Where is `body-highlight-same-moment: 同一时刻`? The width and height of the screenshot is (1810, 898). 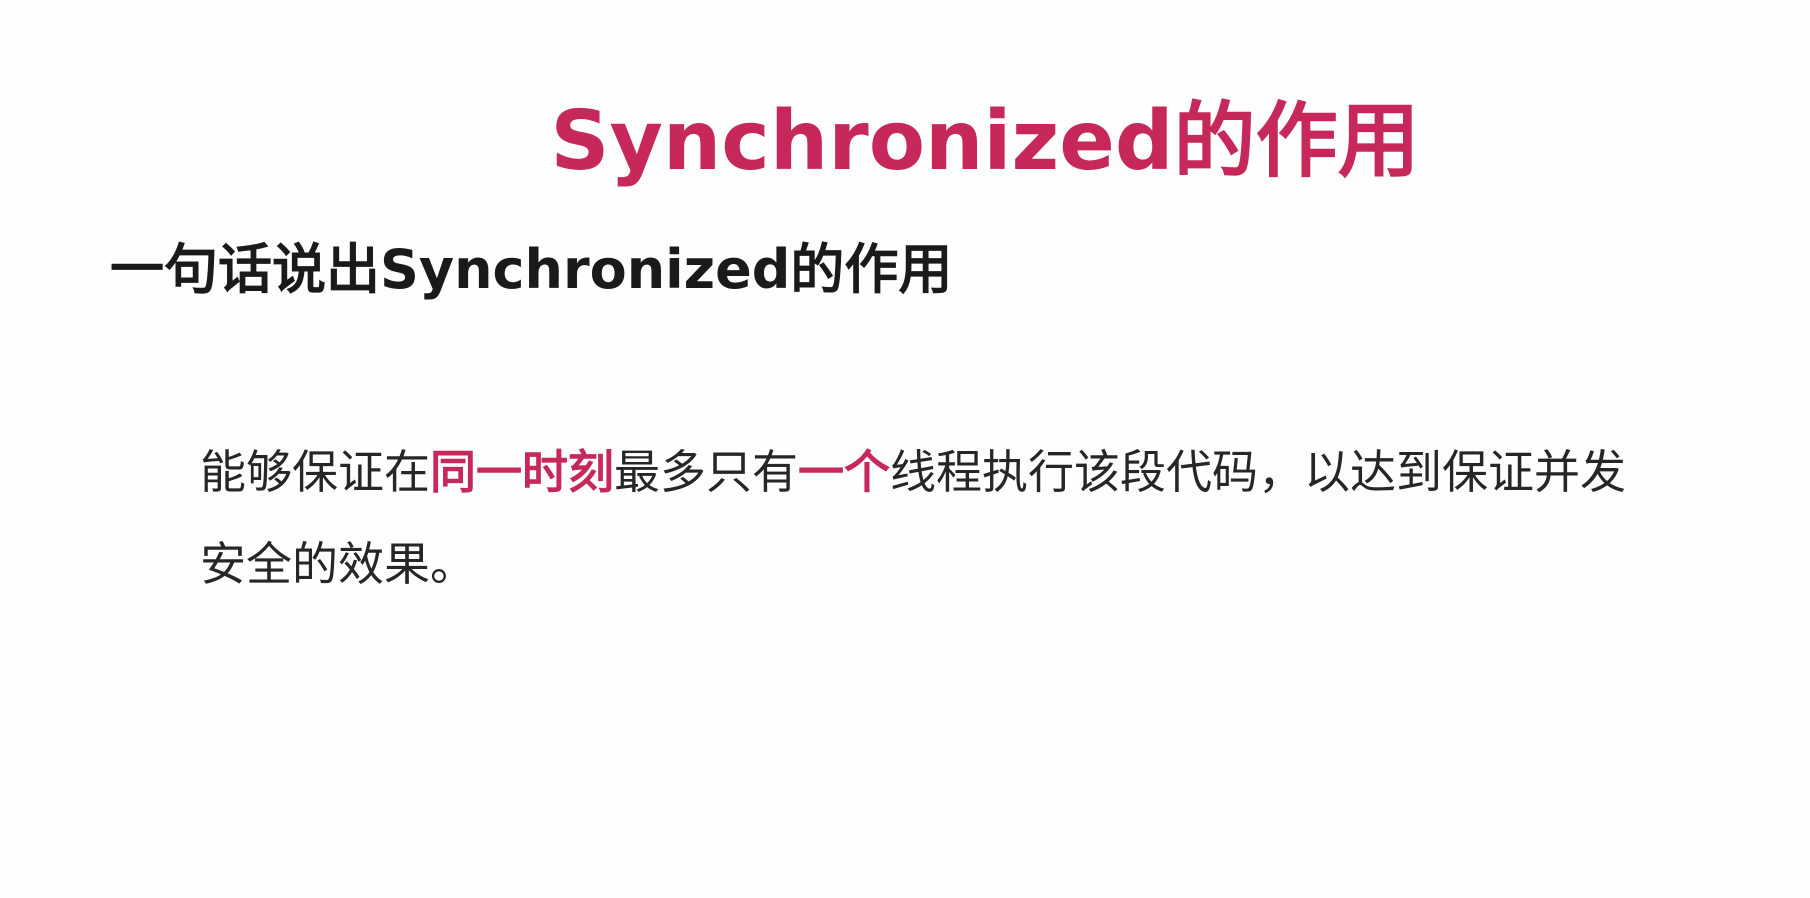 body-highlight-same-moment: 同一时刻 is located at coordinates (522, 472).